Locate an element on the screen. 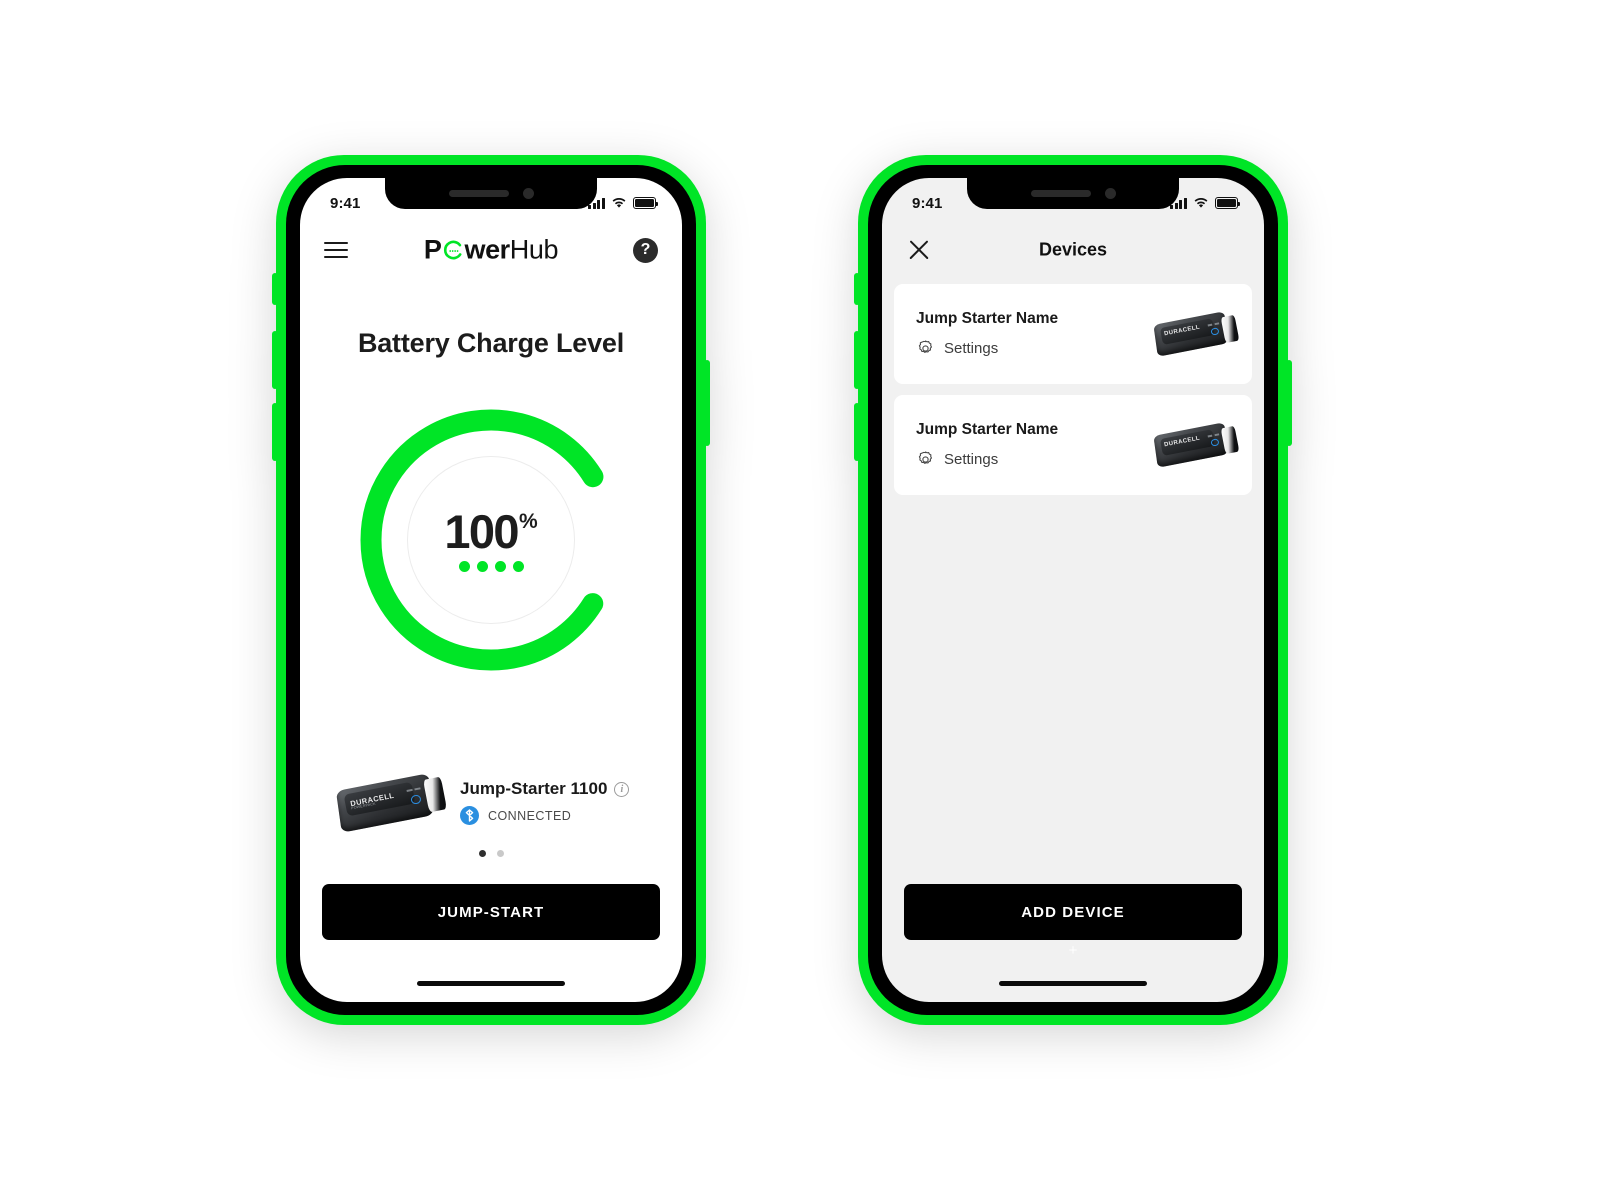 This screenshot has height=1200, width=1600. bluetooth-icon is located at coordinates (469, 815).